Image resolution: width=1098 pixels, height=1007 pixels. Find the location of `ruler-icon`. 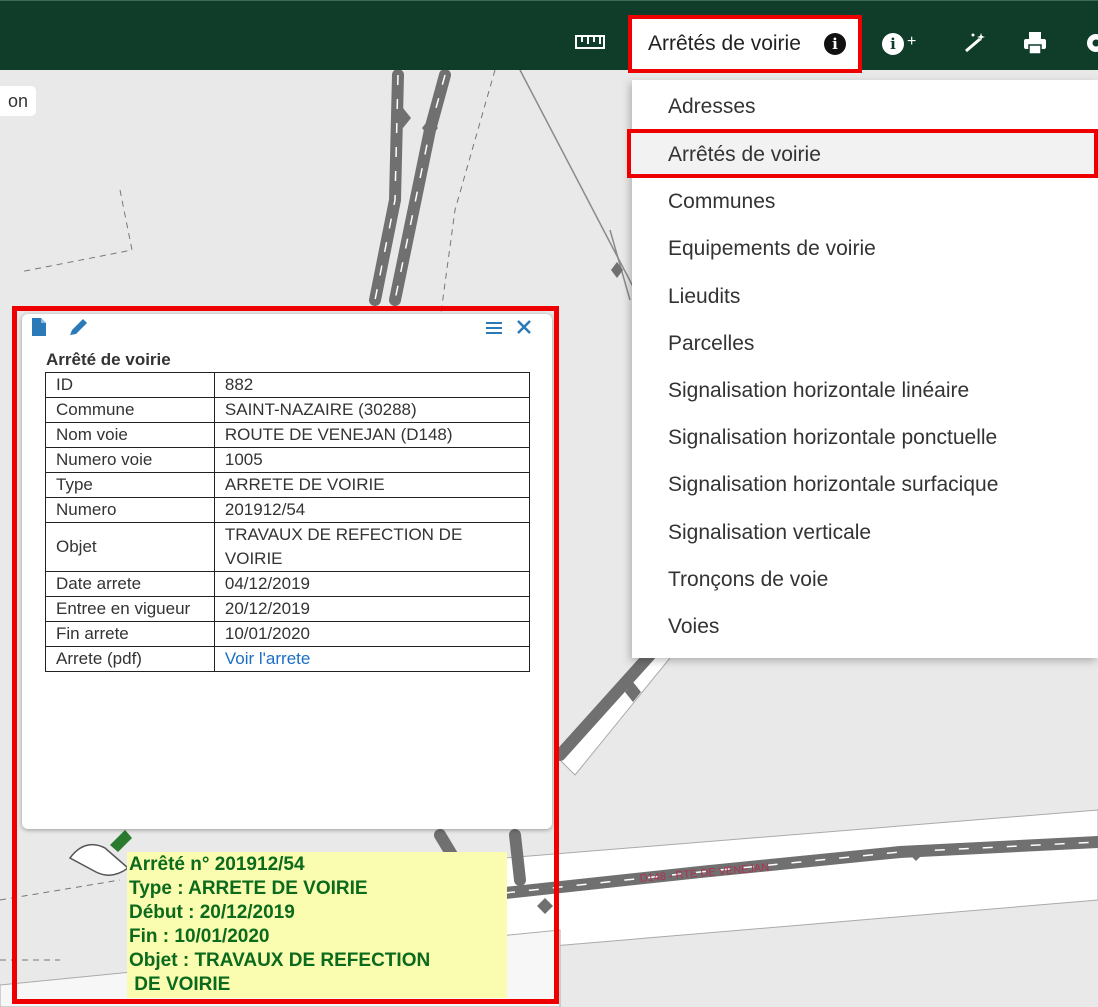

ruler-icon is located at coordinates (590, 42).